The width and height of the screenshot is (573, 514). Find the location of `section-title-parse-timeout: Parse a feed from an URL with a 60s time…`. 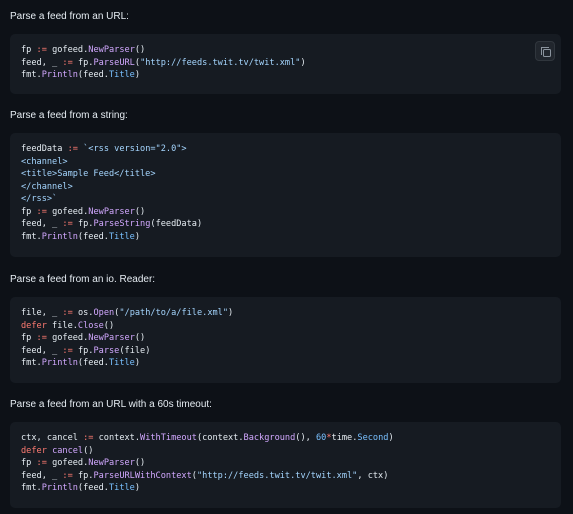

section-title-parse-timeout: Parse a feed from an URL with a 60s time… is located at coordinates (111, 404).